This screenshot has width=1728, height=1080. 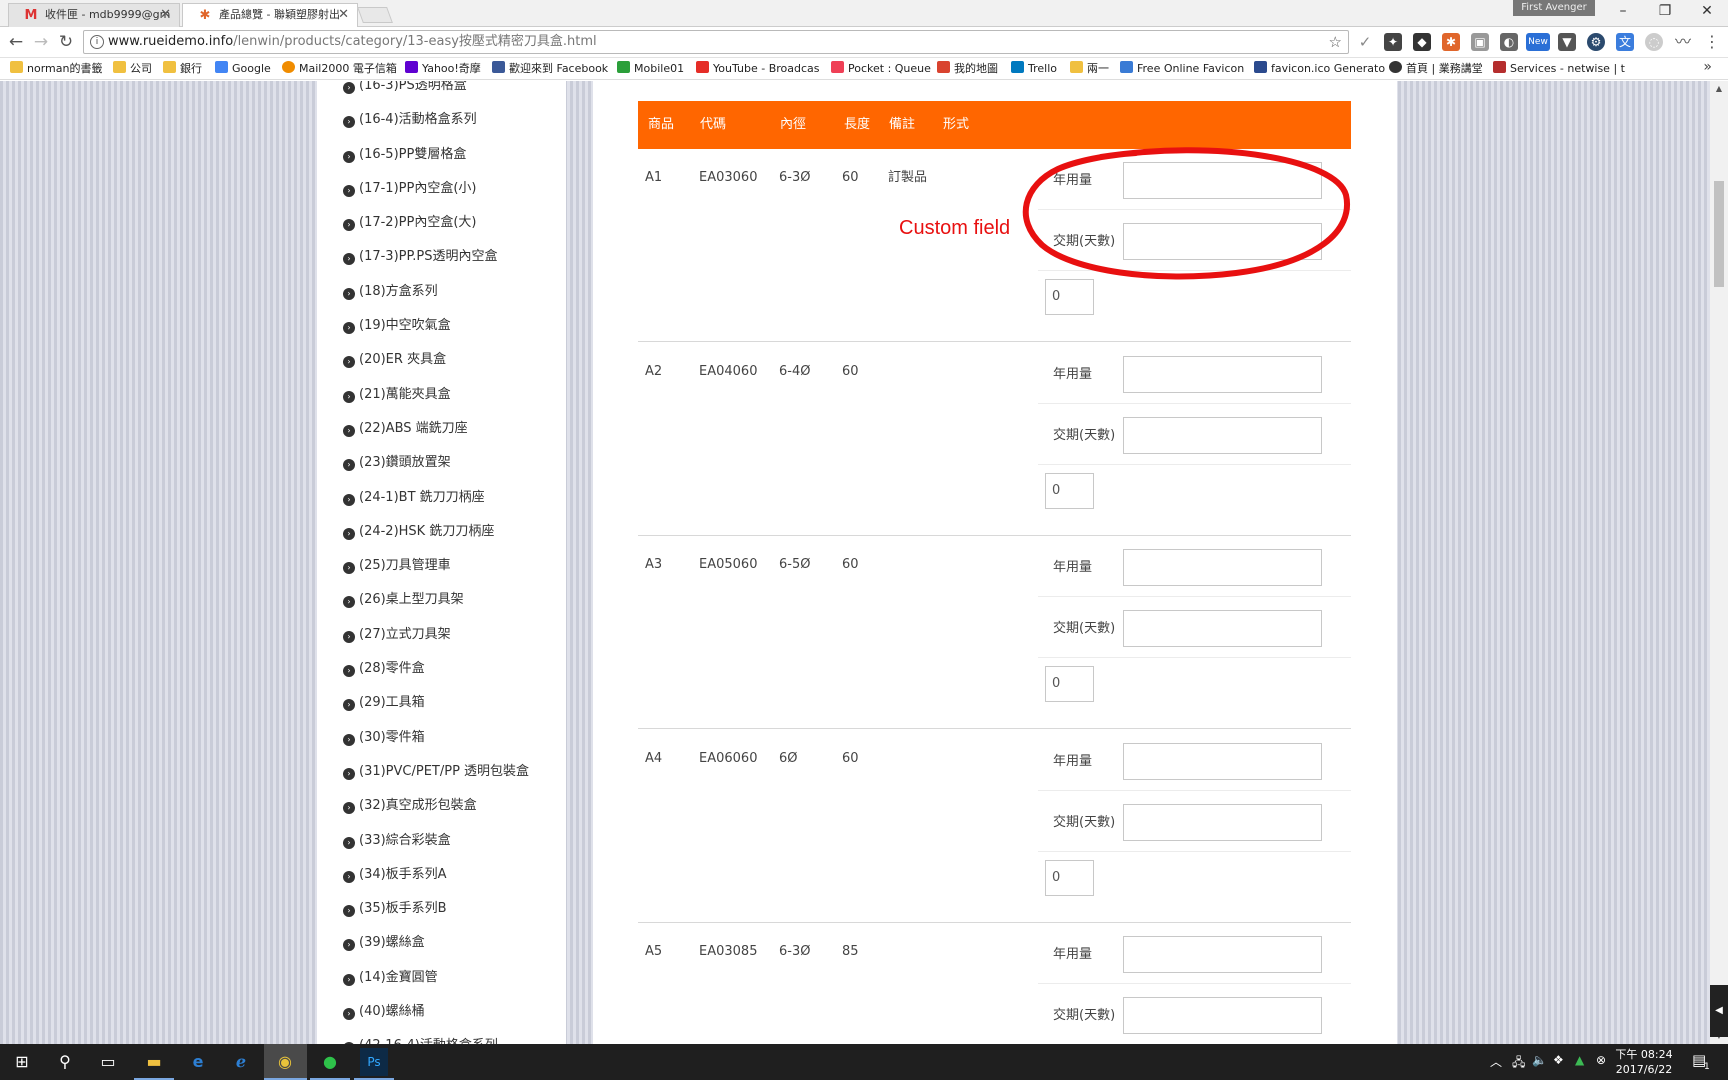 I want to click on bookmark-item: 銀行, so click(x=182, y=69).